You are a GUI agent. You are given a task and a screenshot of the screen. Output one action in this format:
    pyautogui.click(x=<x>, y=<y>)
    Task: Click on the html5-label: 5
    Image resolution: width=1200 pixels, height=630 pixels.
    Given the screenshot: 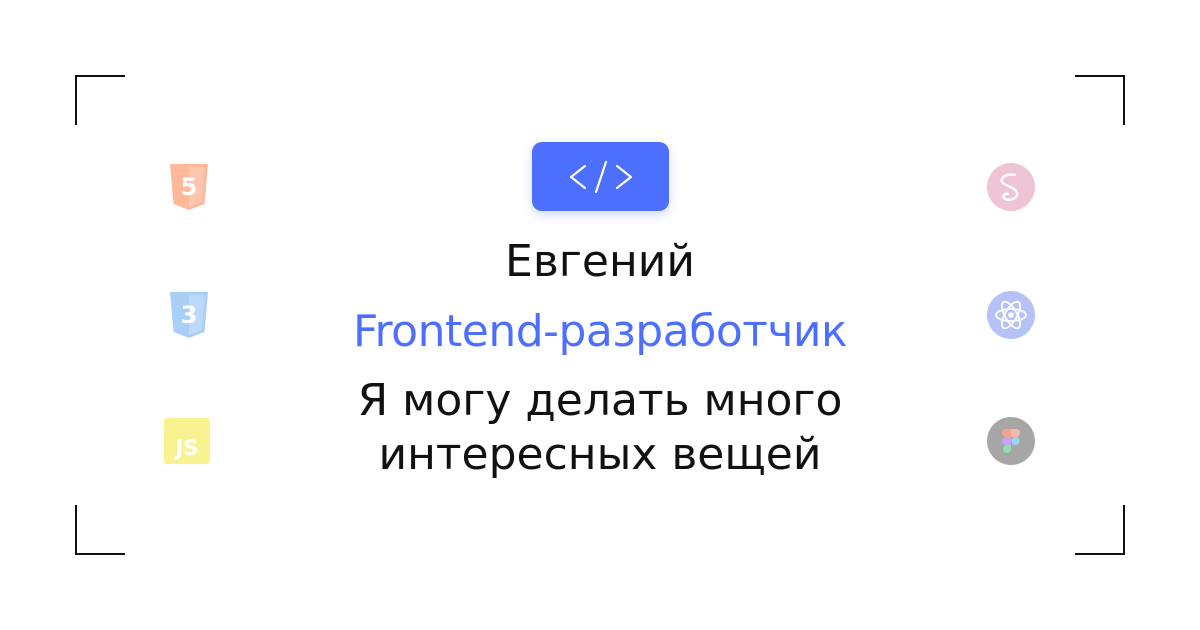 What is the action you would take?
    pyautogui.click(x=189, y=187)
    